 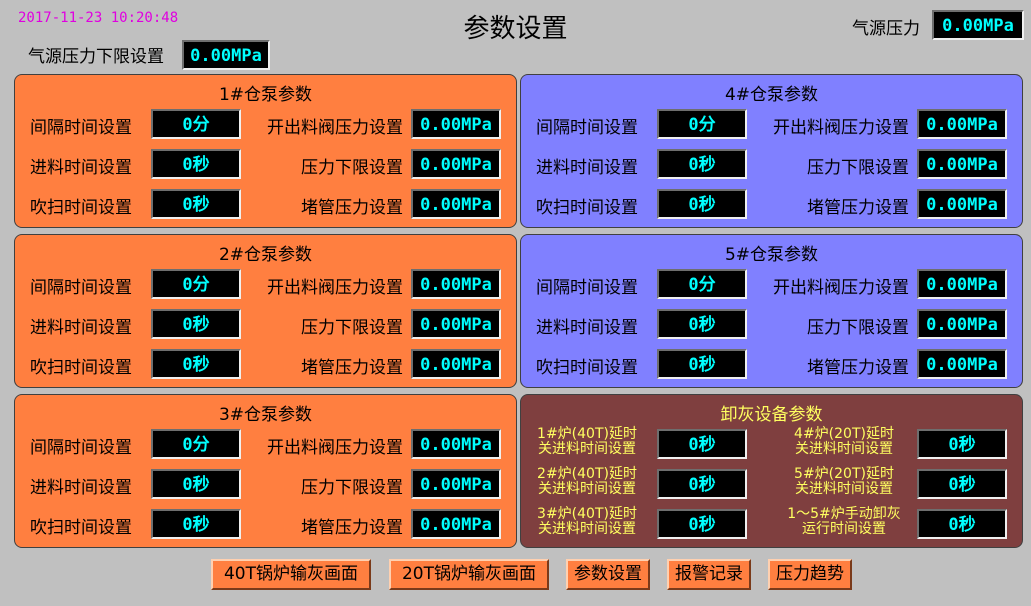 I want to click on panel-title: 1#仓泵参数, so click(x=265, y=95).